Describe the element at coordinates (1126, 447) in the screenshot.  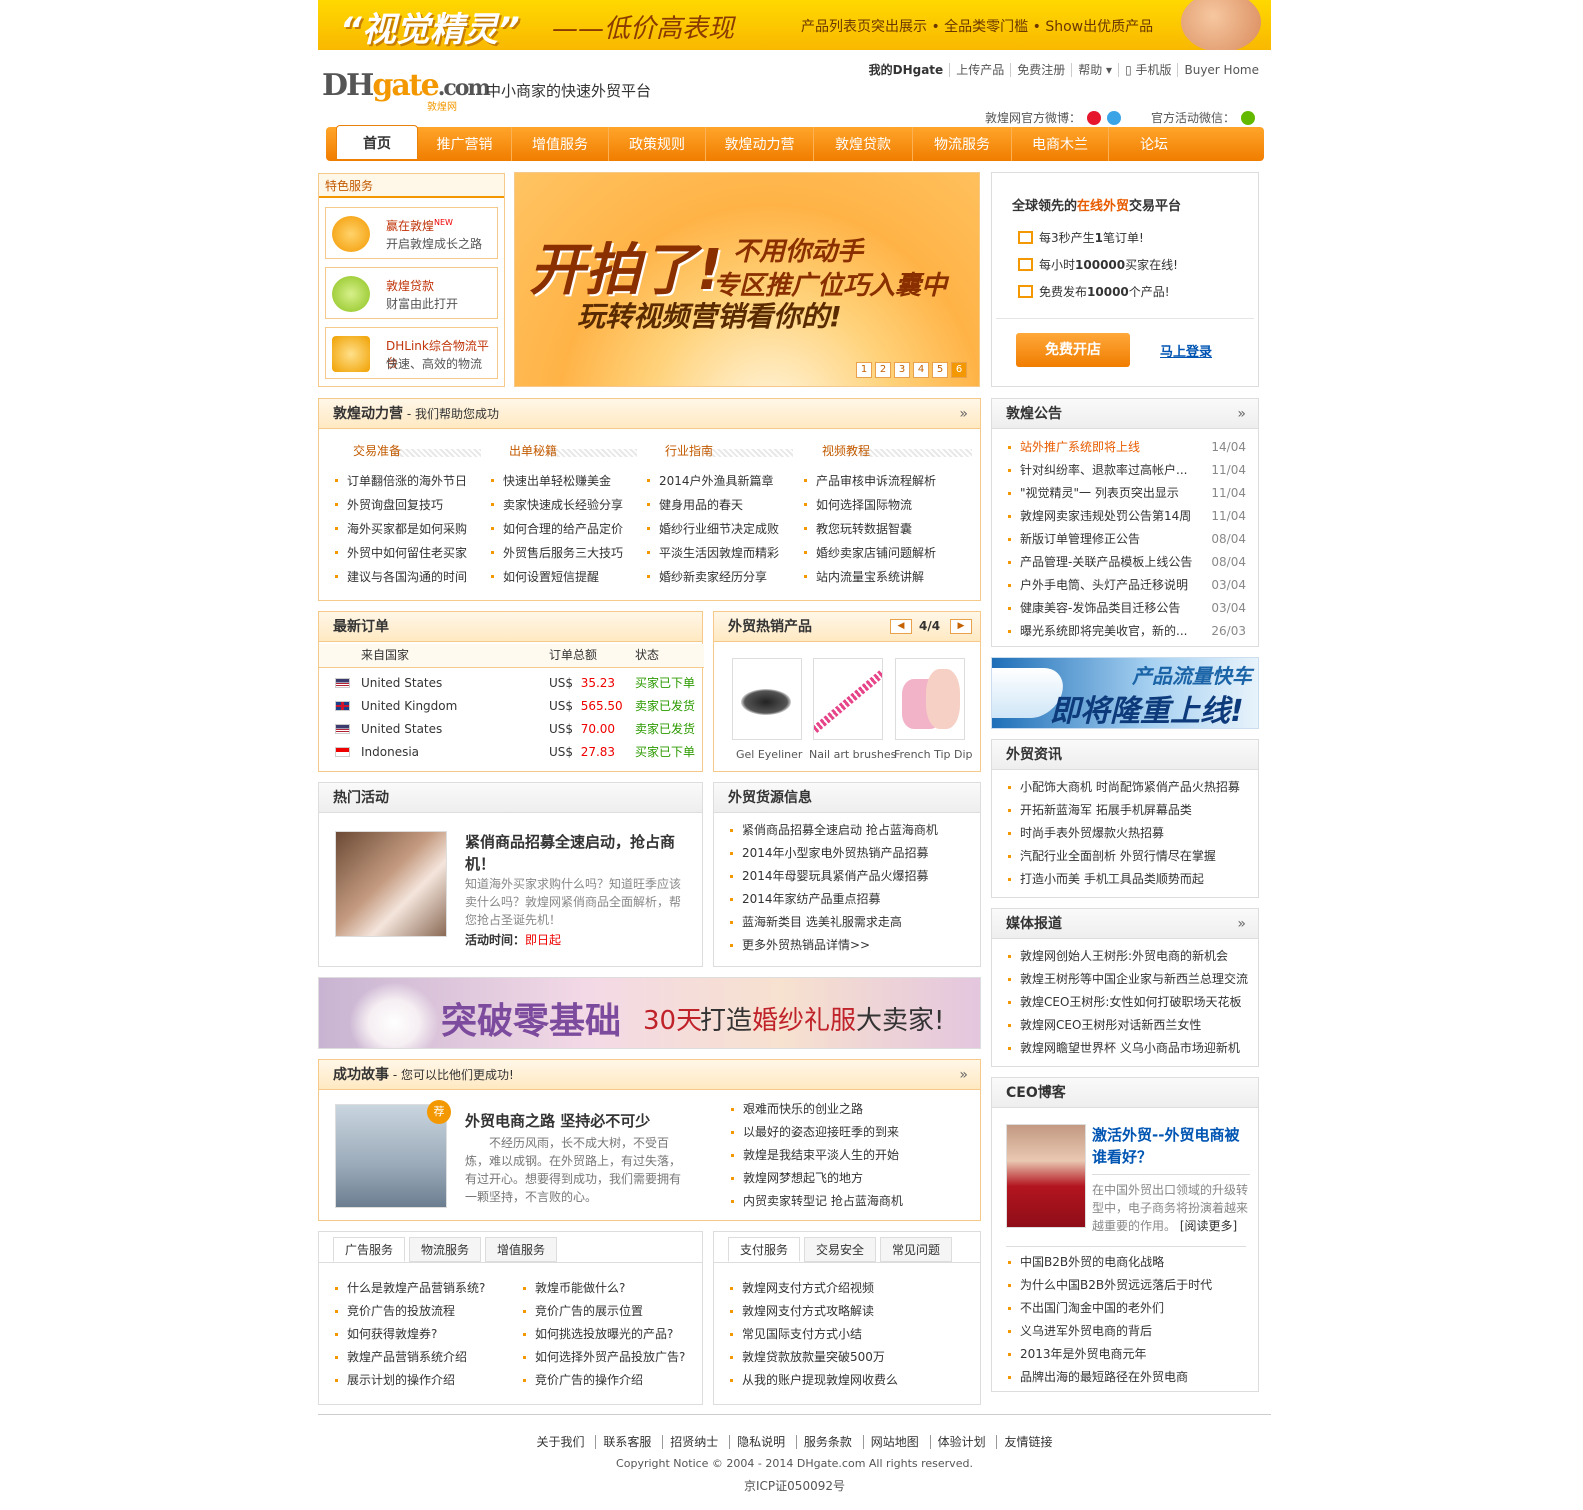
I see `list-item: 站外推广系统即将上线 14/04` at that location.